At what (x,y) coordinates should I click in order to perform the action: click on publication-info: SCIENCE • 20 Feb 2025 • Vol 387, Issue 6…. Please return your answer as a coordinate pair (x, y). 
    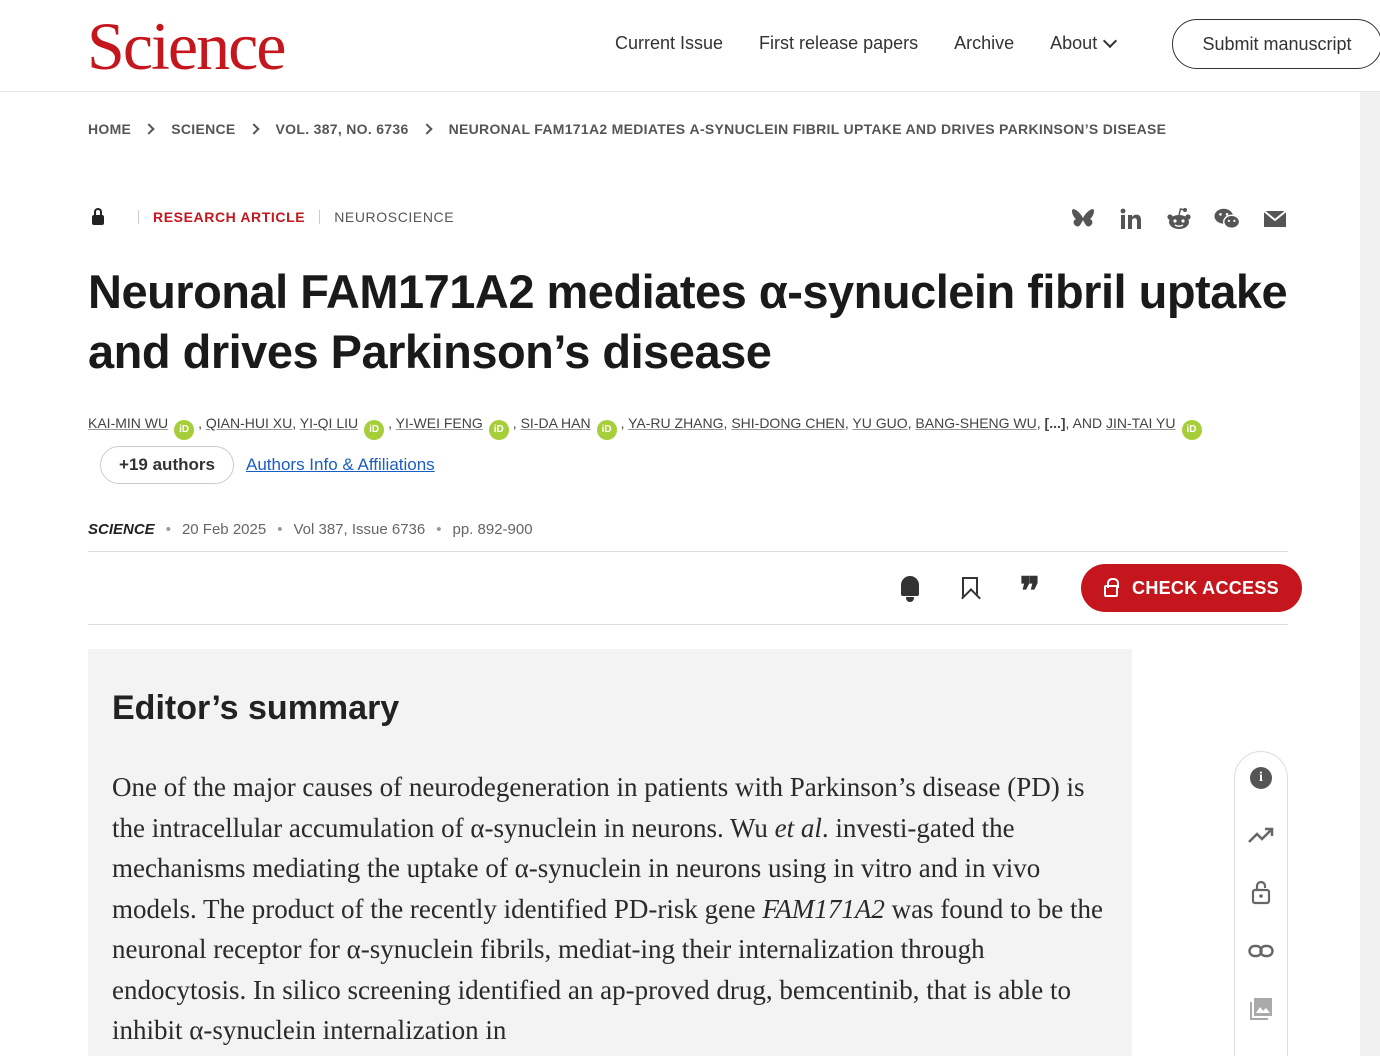
    Looking at the image, I should click on (310, 529).